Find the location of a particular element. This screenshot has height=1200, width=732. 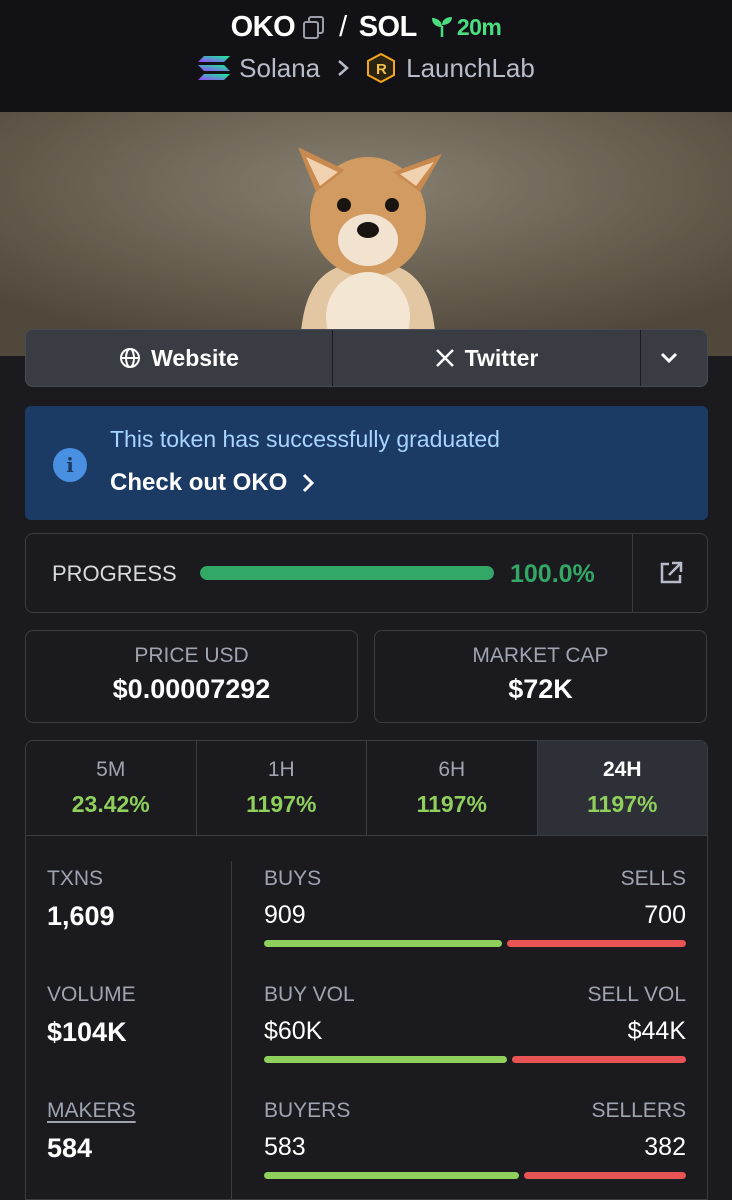

launchlab-icon: R is located at coordinates (381, 68).